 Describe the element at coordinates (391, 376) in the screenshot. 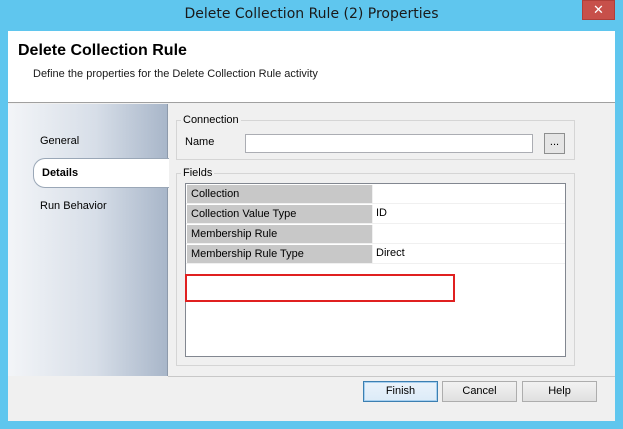

I see `footer-divider` at that location.